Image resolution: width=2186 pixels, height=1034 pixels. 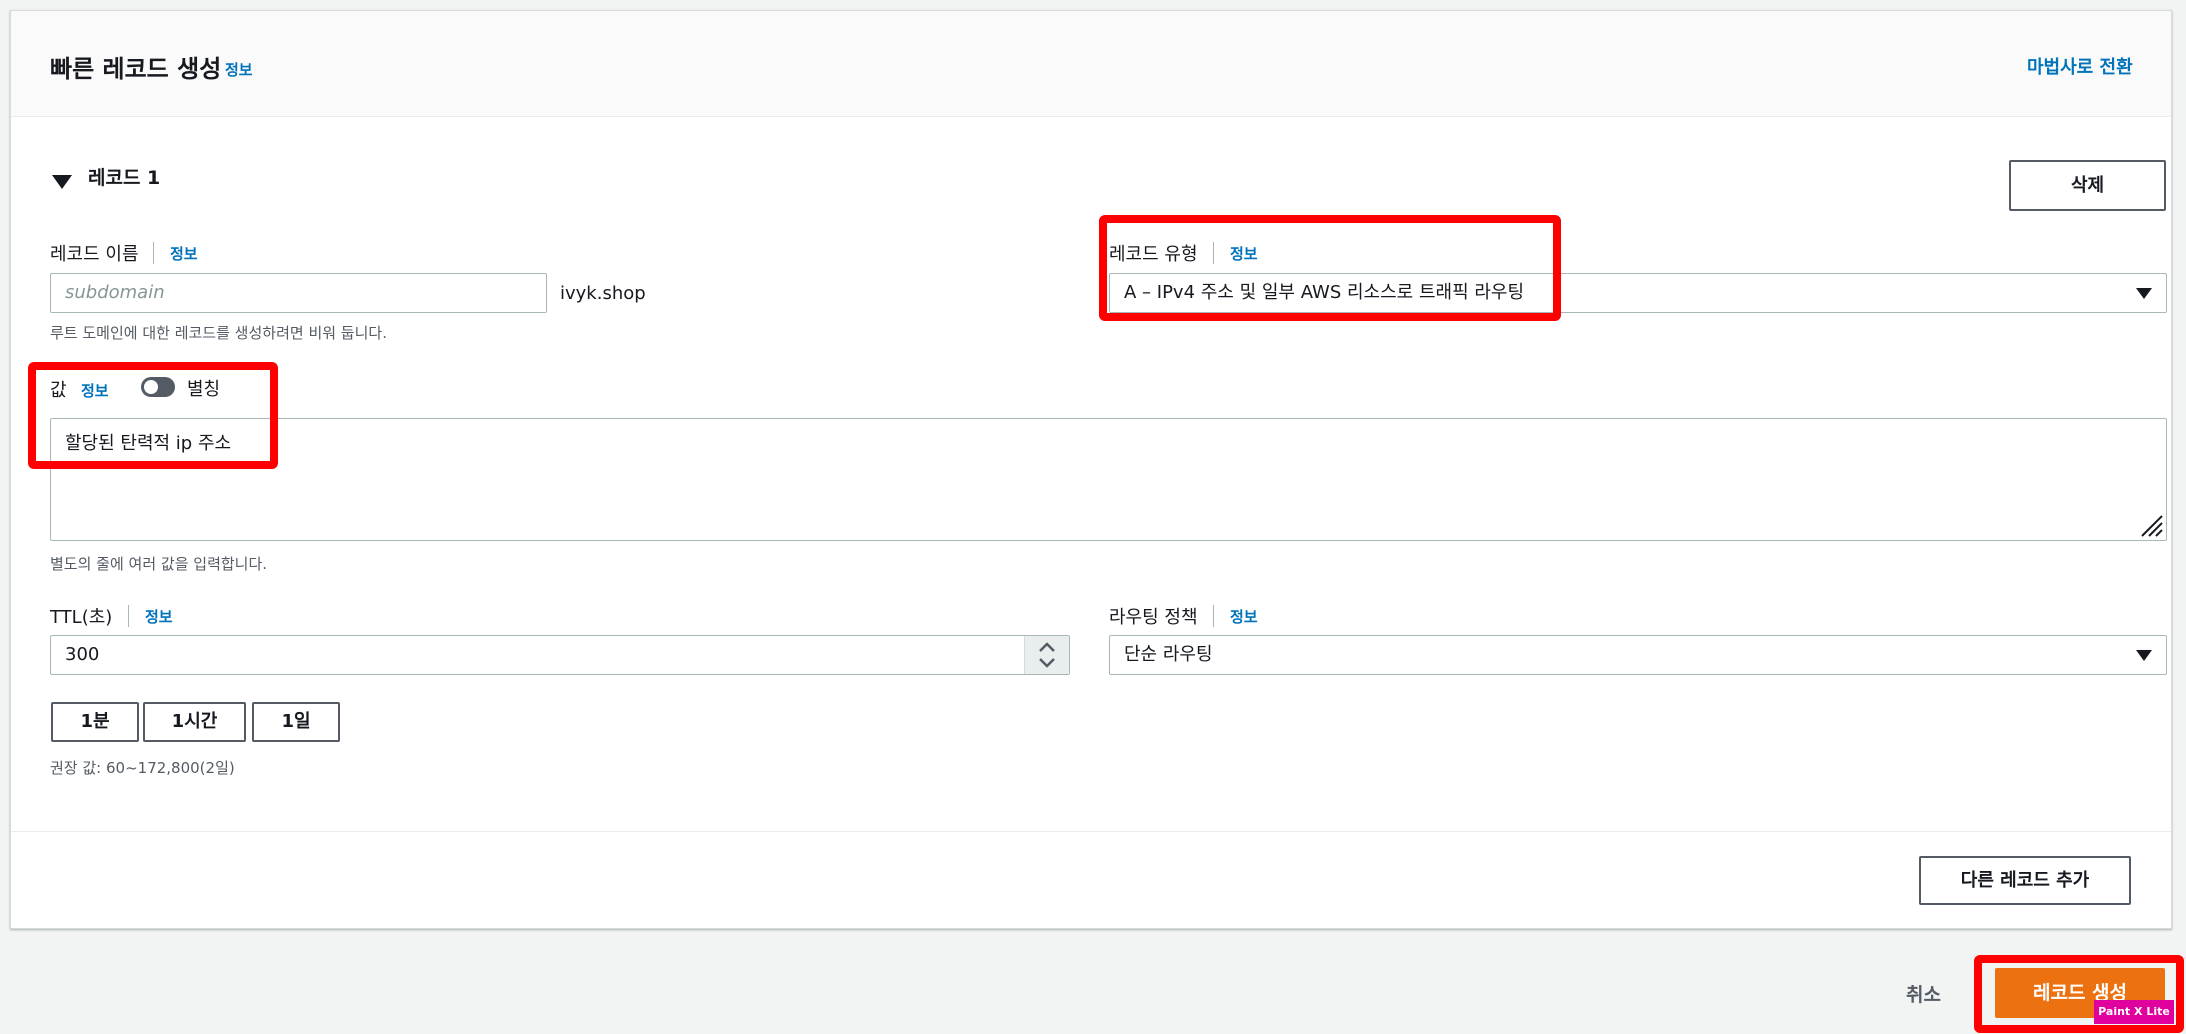 What do you see at coordinates (2144, 655) in the screenshot?
I see `routing-chevron-down-icon` at bounding box center [2144, 655].